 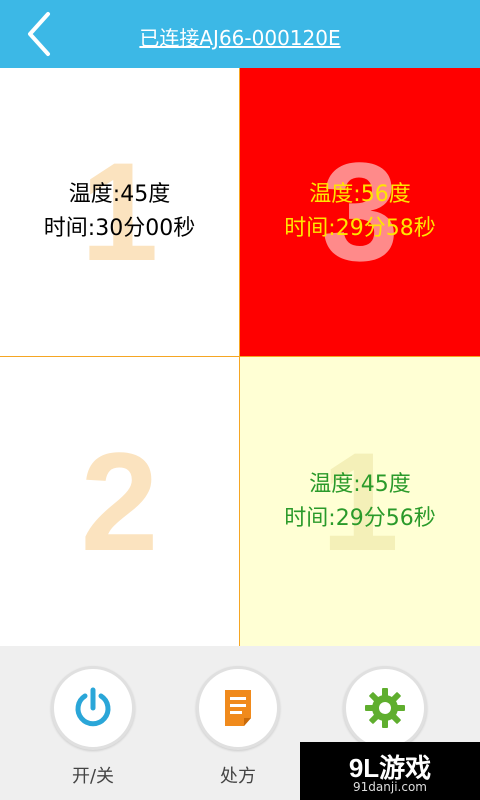 I want to click on zone-number: 2, so click(x=119, y=501).